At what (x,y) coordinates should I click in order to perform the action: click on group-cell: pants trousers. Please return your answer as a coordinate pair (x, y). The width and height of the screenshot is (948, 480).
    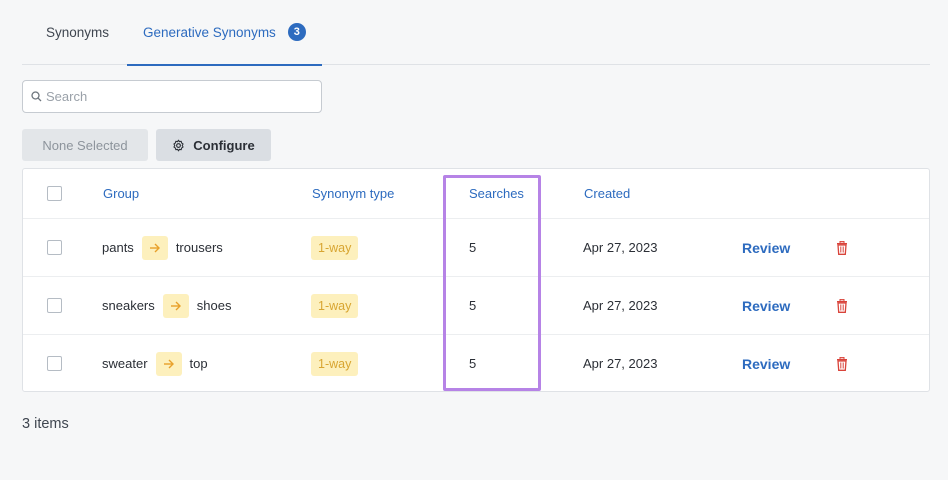
    Looking at the image, I should click on (162, 247).